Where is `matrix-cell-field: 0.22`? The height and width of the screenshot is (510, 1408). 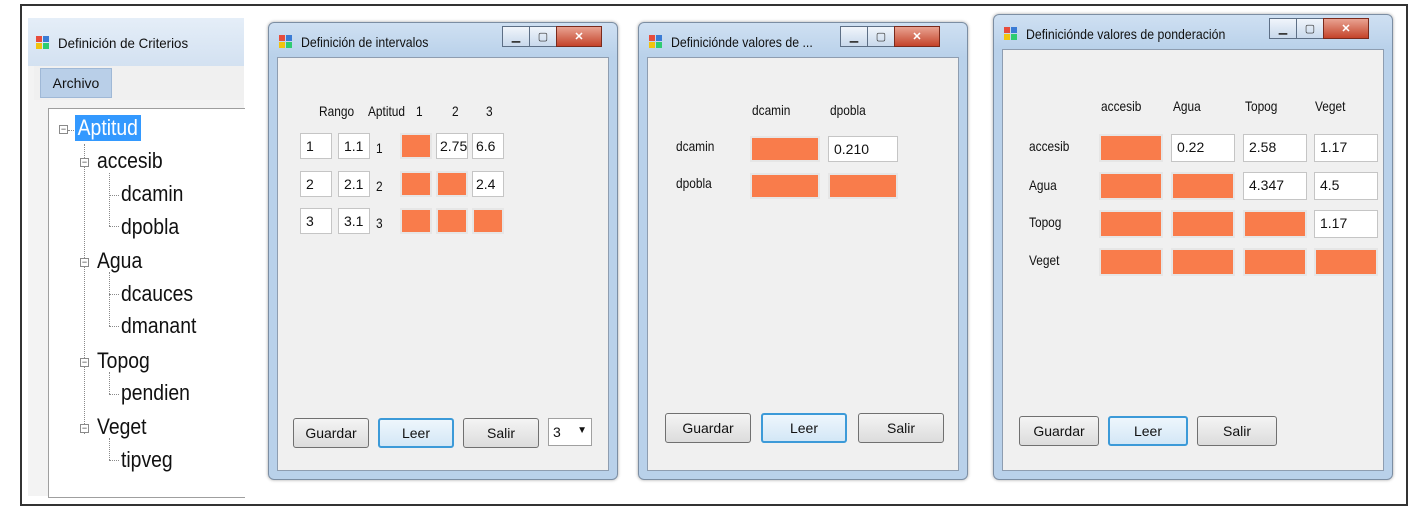
matrix-cell-field: 0.22 is located at coordinates (1203, 148).